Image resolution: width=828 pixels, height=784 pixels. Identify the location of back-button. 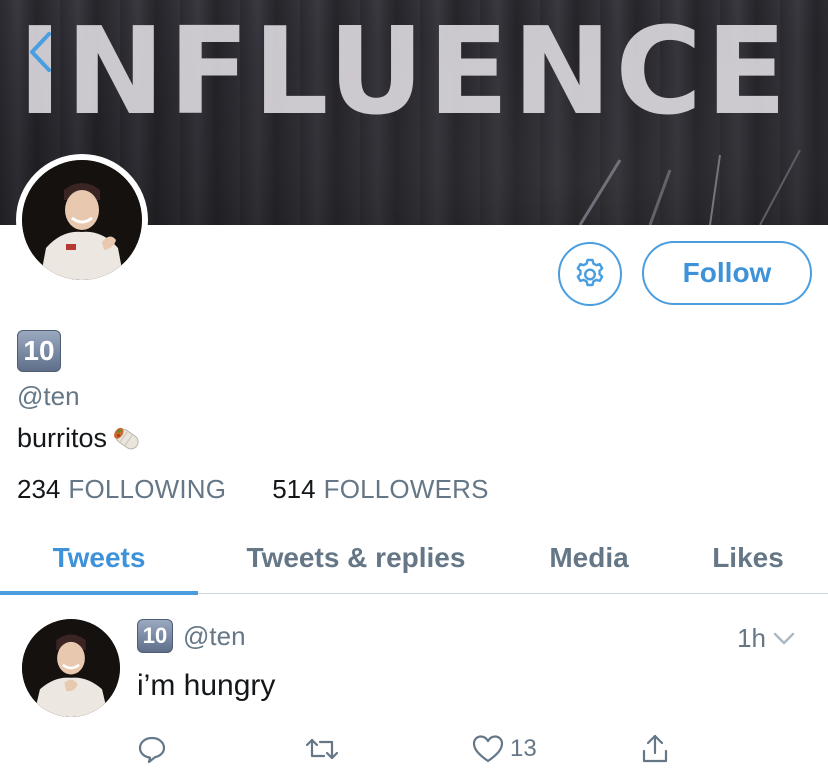
(40, 52).